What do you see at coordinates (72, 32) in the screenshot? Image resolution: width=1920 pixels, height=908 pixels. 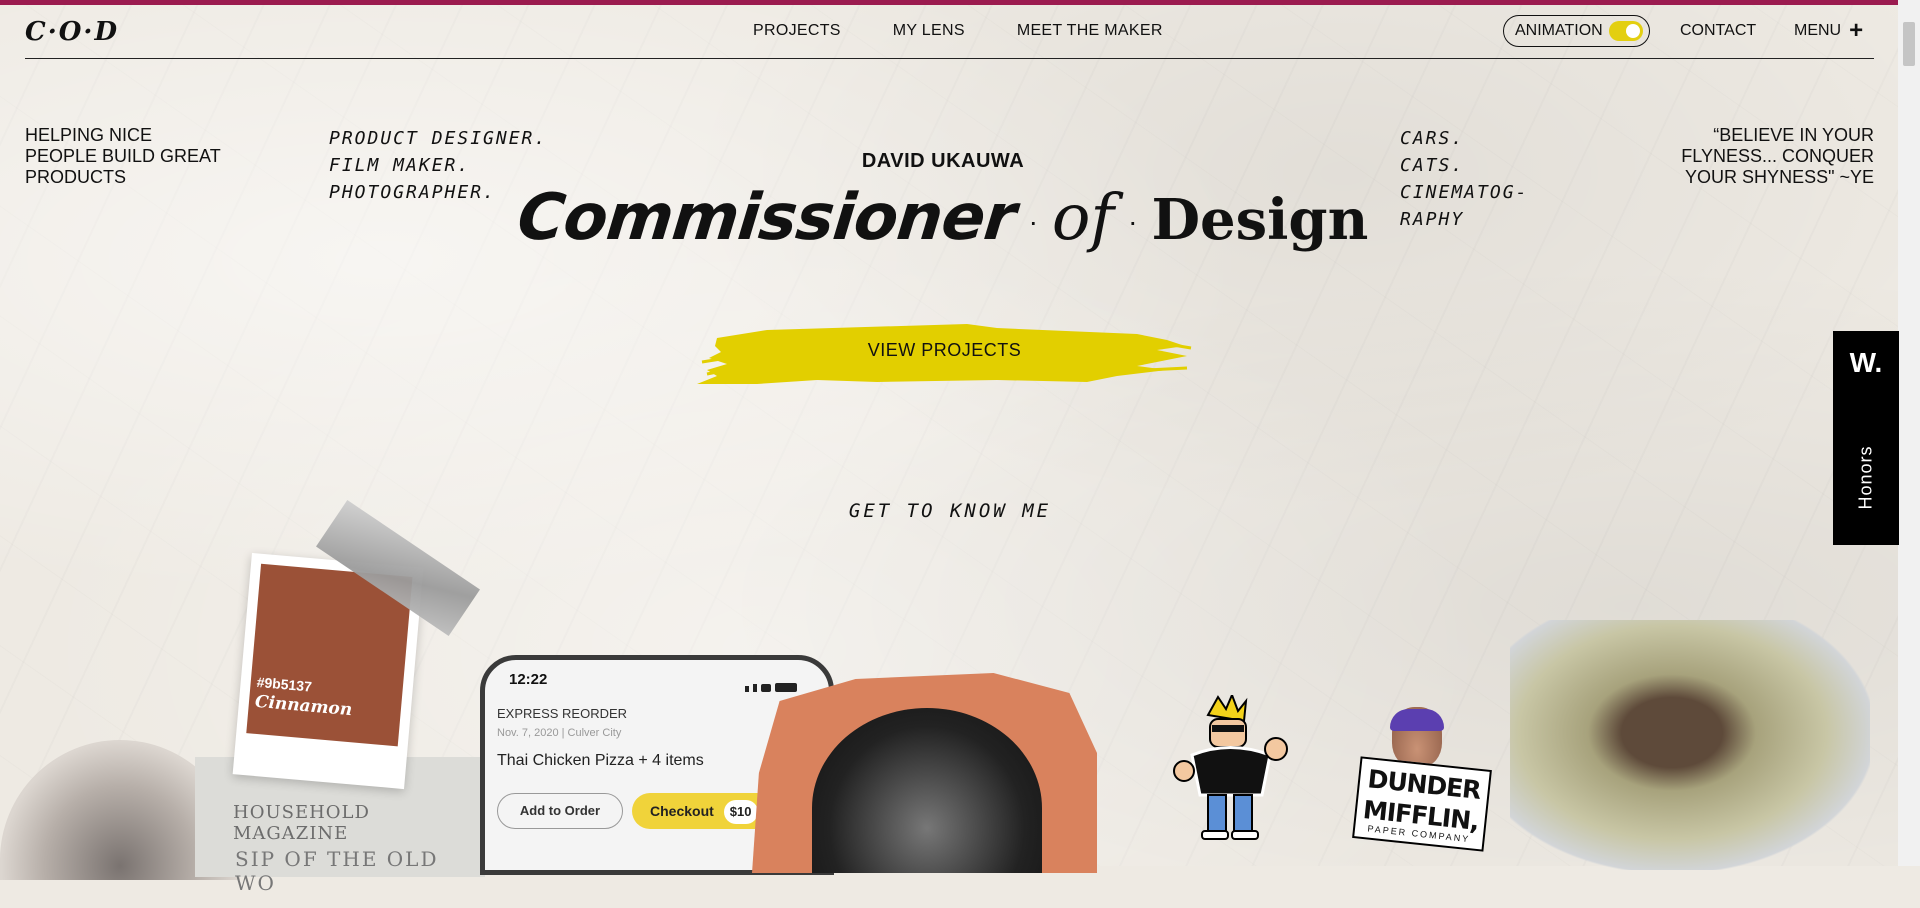 I see `site-logo: C·O·D` at bounding box center [72, 32].